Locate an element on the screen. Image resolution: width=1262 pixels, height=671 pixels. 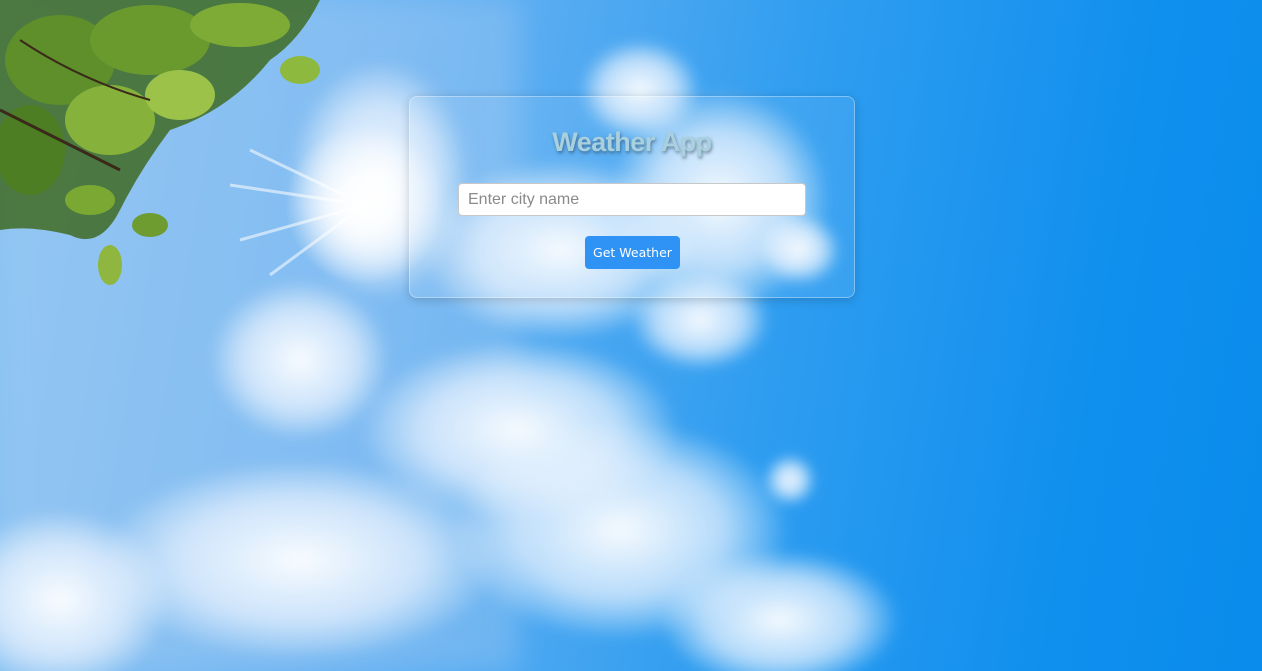
get-weather-button: Get Weather is located at coordinates (632, 252).